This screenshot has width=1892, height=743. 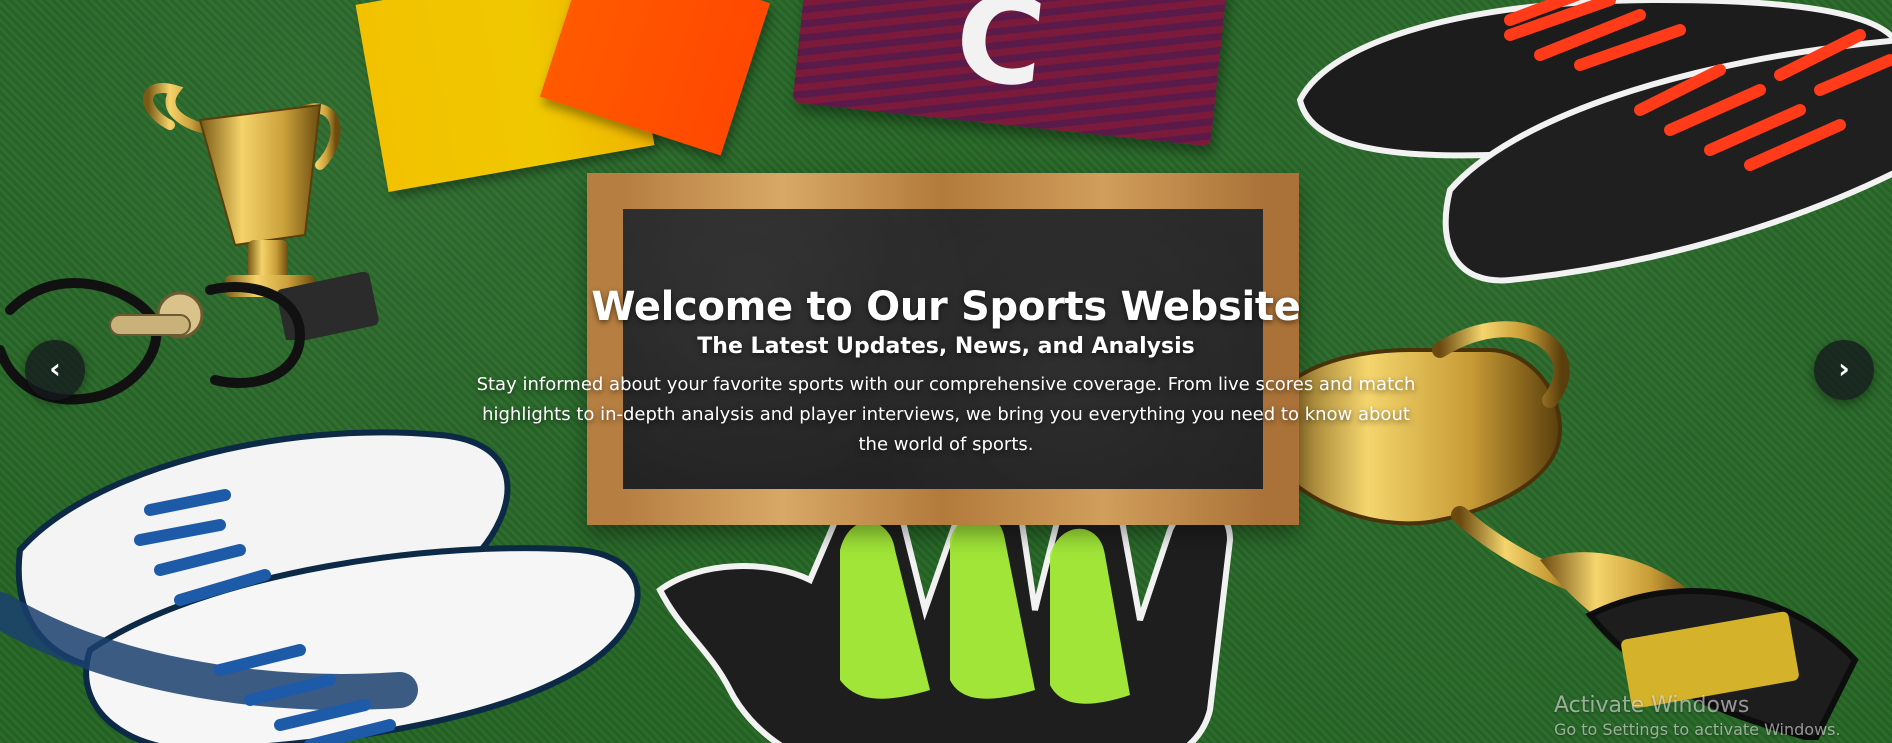 I want to click on boots-top-decoration, so click(x=1594, y=142).